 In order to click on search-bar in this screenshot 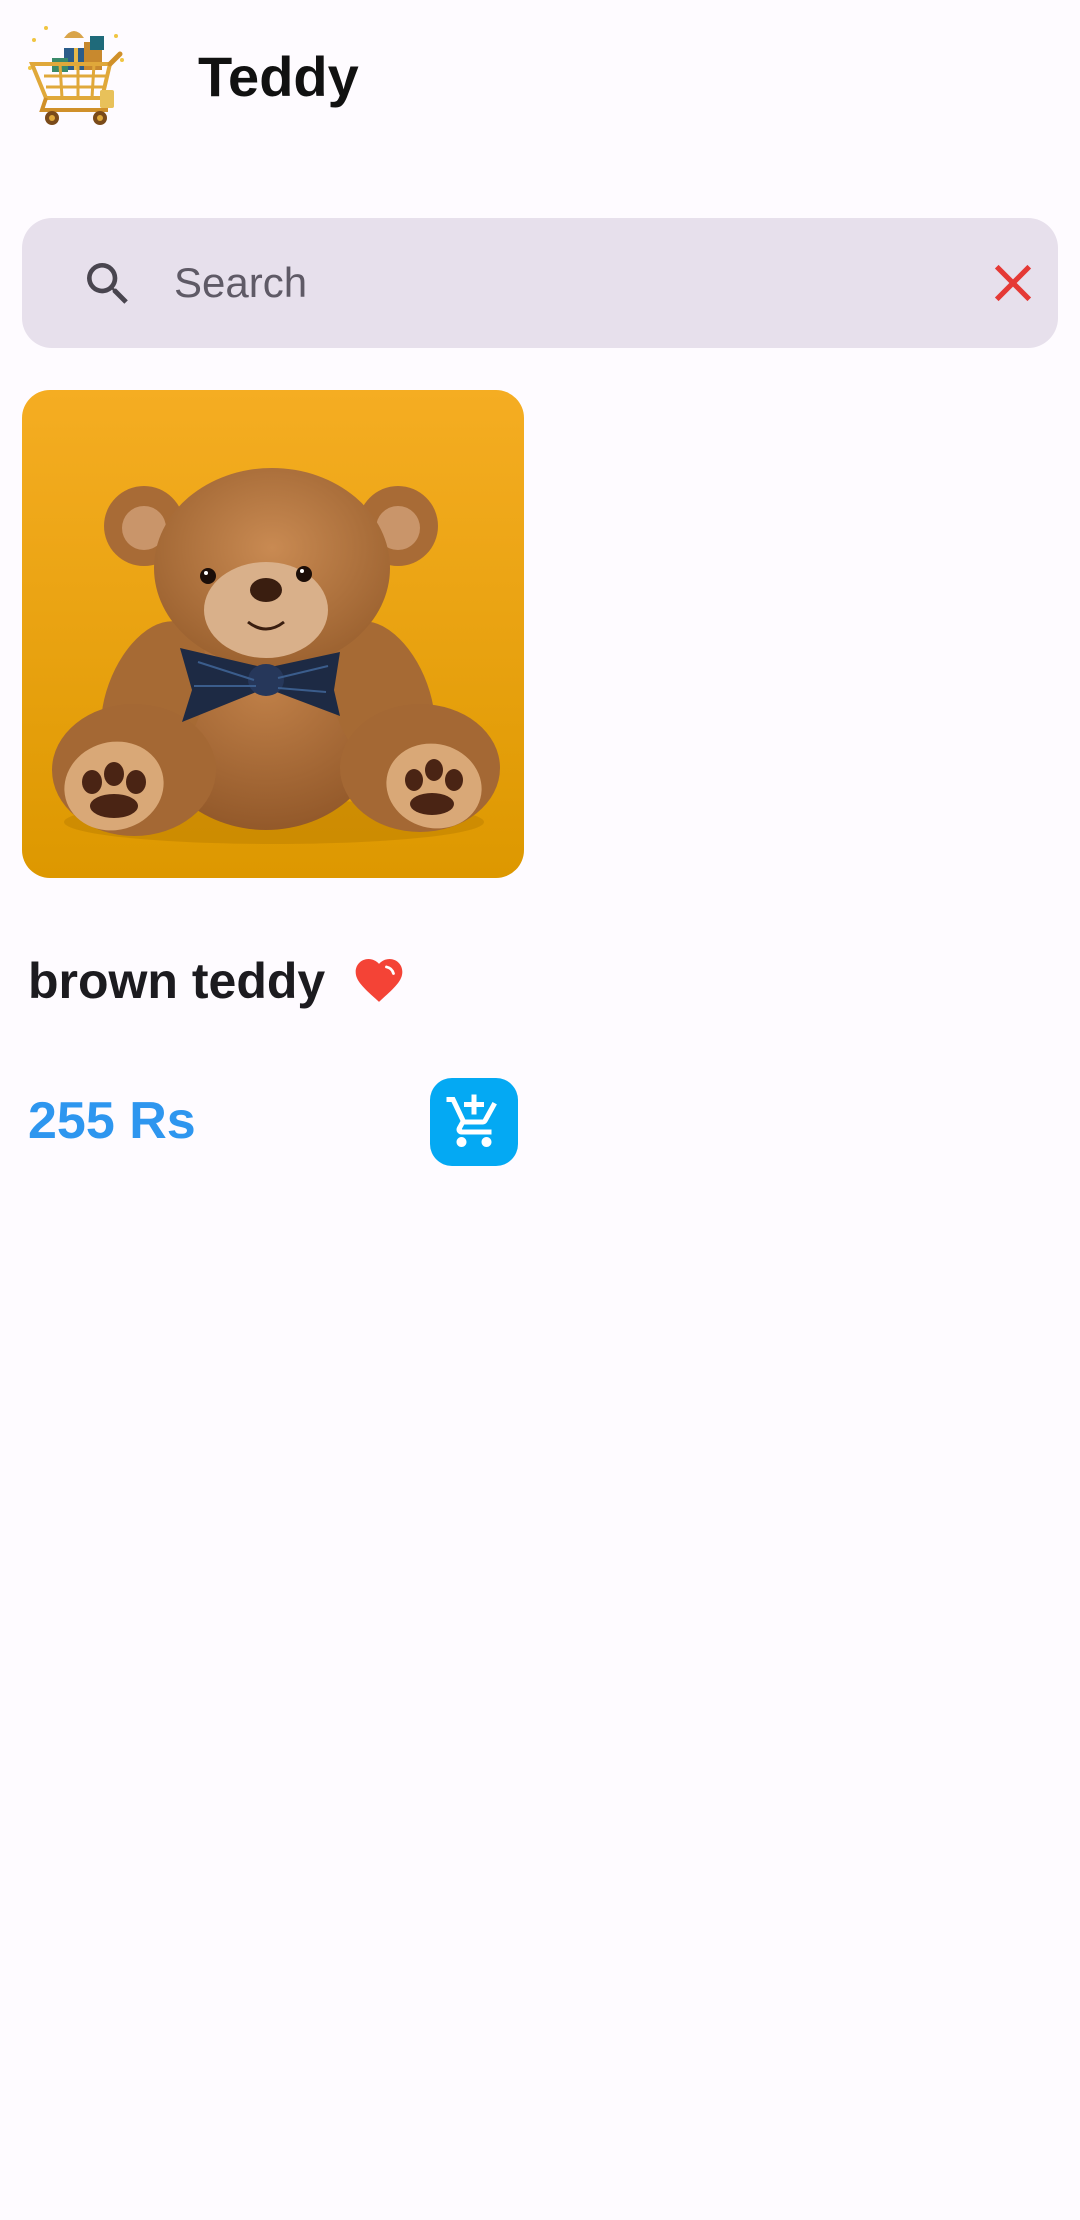, I will do `click(540, 283)`.